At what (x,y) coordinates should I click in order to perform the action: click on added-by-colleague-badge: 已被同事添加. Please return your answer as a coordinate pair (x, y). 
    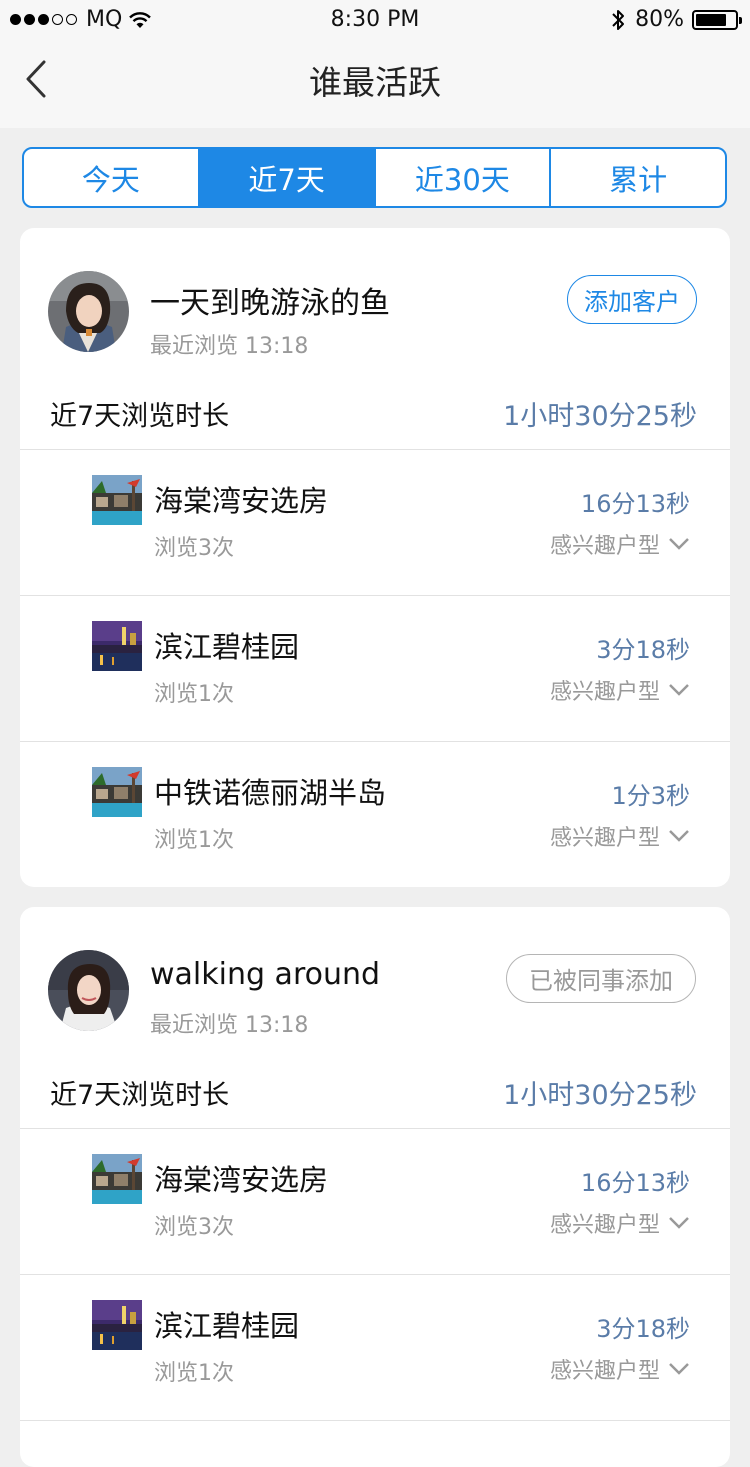
    Looking at the image, I should click on (601, 978).